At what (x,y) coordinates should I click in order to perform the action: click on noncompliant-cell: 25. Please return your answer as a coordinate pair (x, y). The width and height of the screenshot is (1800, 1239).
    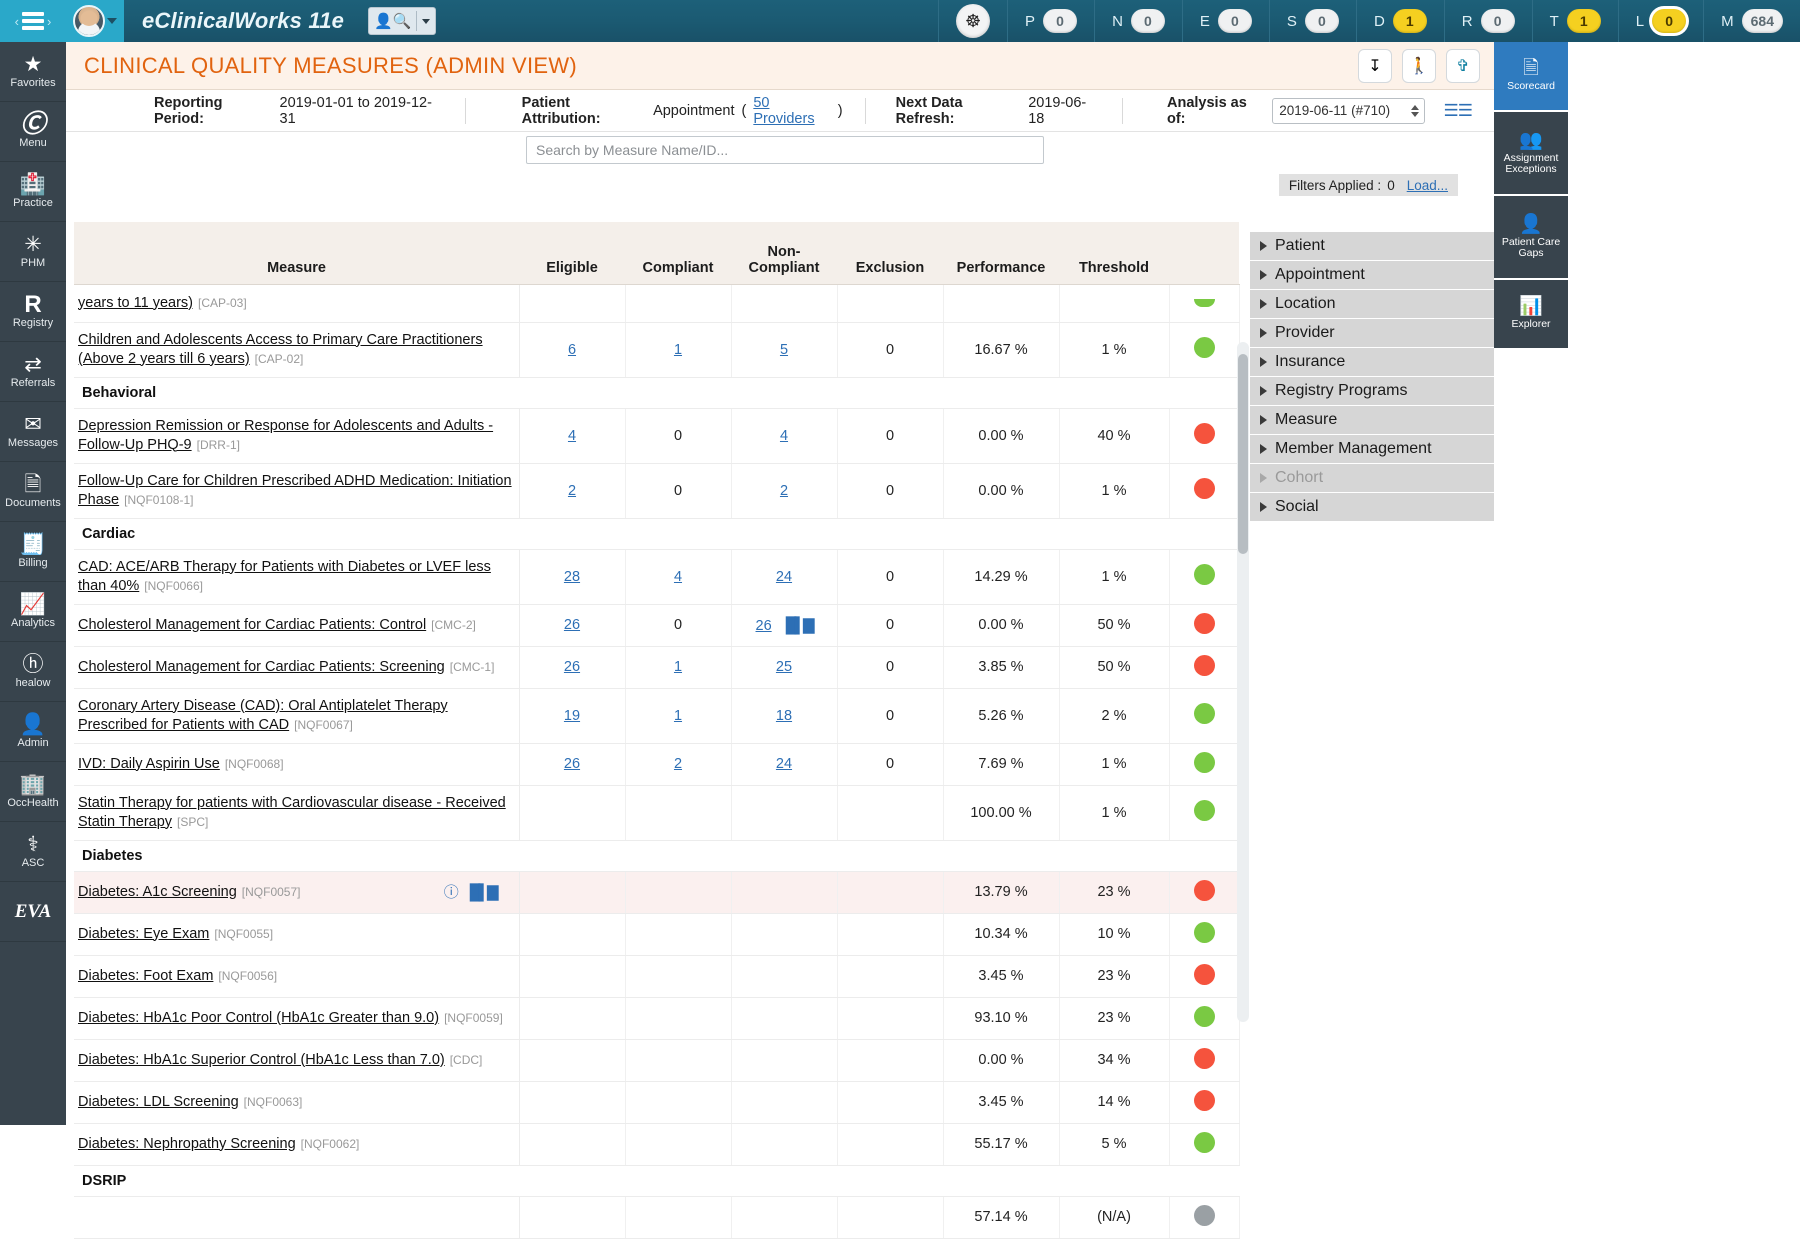
    Looking at the image, I should click on (784, 667).